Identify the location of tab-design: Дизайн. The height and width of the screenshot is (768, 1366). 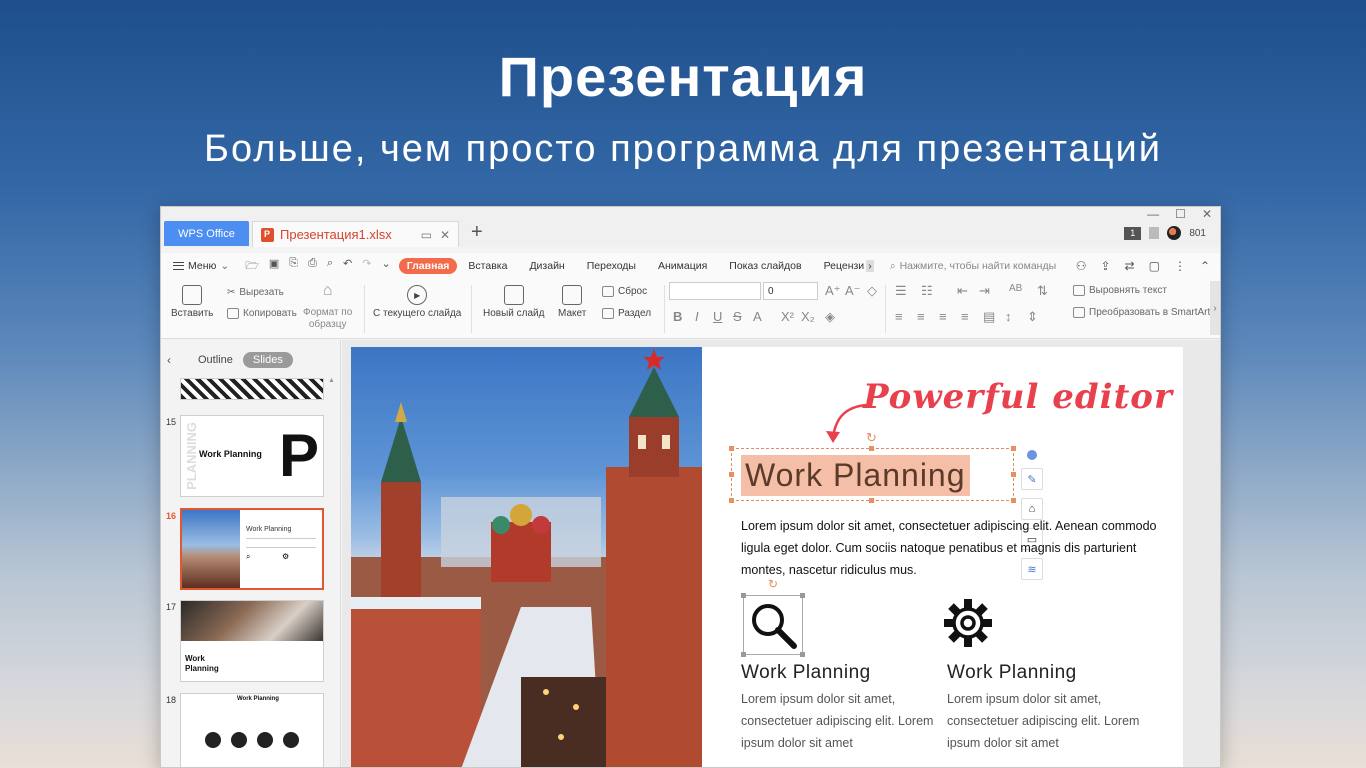
(546, 266).